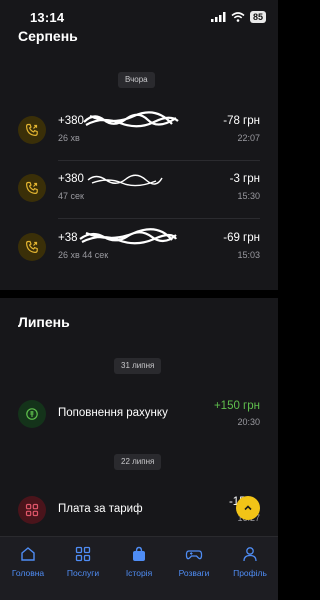 The image size is (320, 600). What do you see at coordinates (241, 121) in the screenshot?
I see `call-amount: -78 грн` at bounding box center [241, 121].